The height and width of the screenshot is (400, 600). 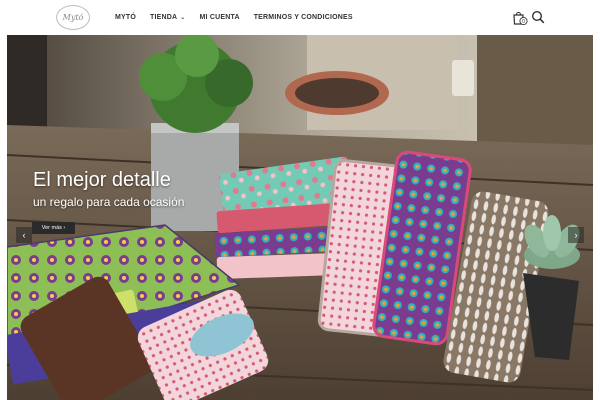 I want to click on slider-prev-button: ‹, so click(x=24, y=235).